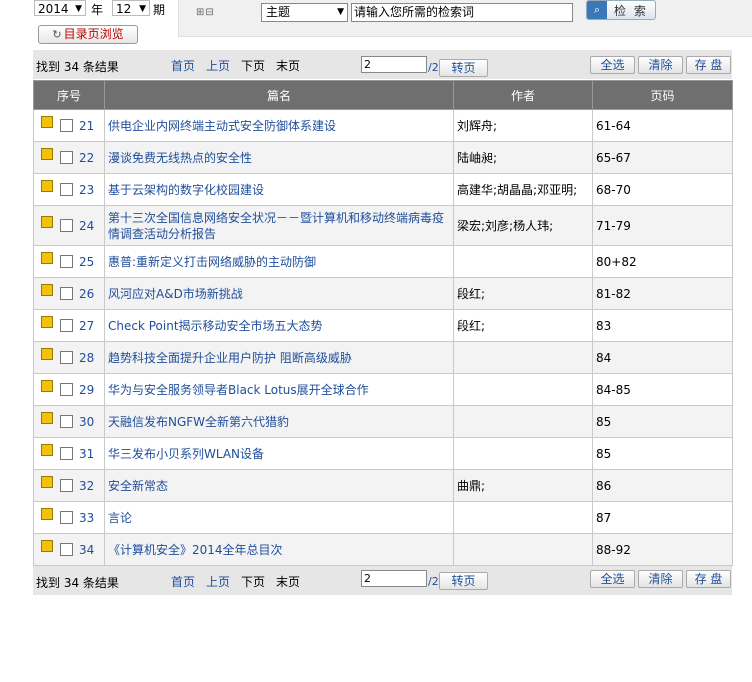 The image size is (752, 682). What do you see at coordinates (276, 226) in the screenshot?
I see `article-title-link: 第十三次全国信息网络安全状况－－暨计算机和移动终端病毒疫情调查活动分析报告` at bounding box center [276, 226].